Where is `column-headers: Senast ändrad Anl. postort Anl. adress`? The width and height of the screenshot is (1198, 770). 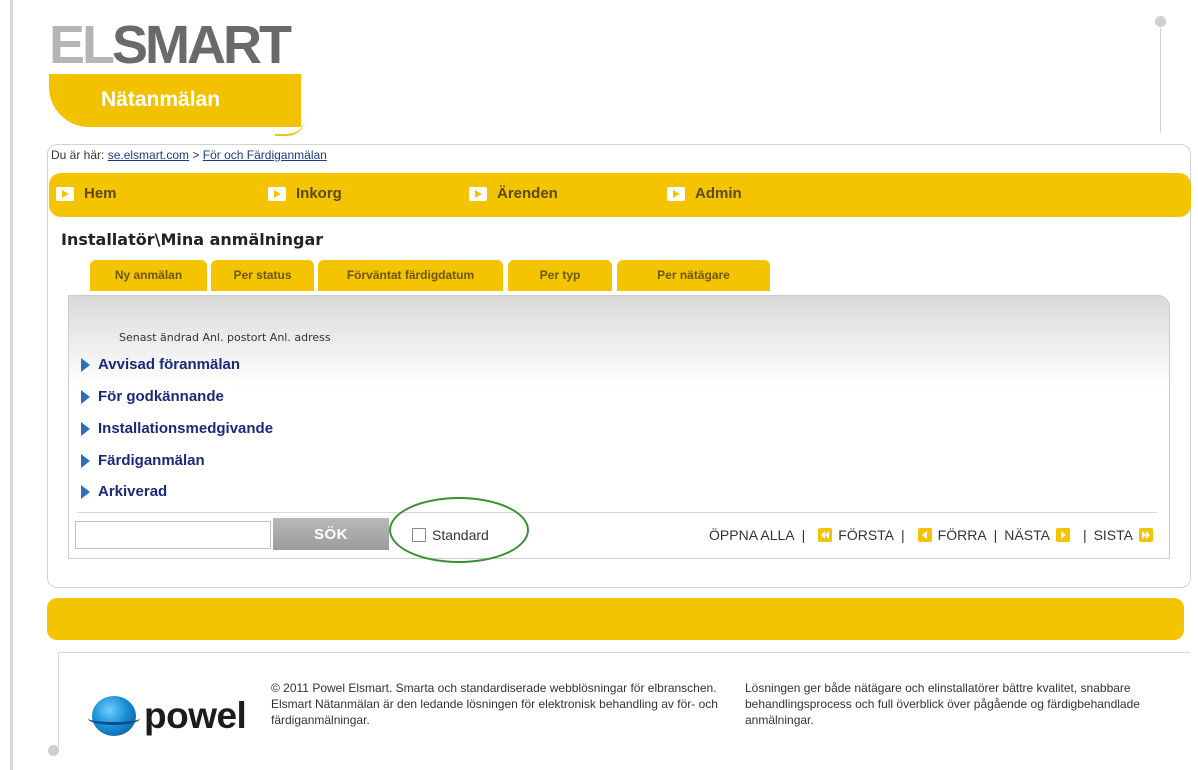 column-headers: Senast ändrad Anl. postort Anl. adress is located at coordinates (225, 337).